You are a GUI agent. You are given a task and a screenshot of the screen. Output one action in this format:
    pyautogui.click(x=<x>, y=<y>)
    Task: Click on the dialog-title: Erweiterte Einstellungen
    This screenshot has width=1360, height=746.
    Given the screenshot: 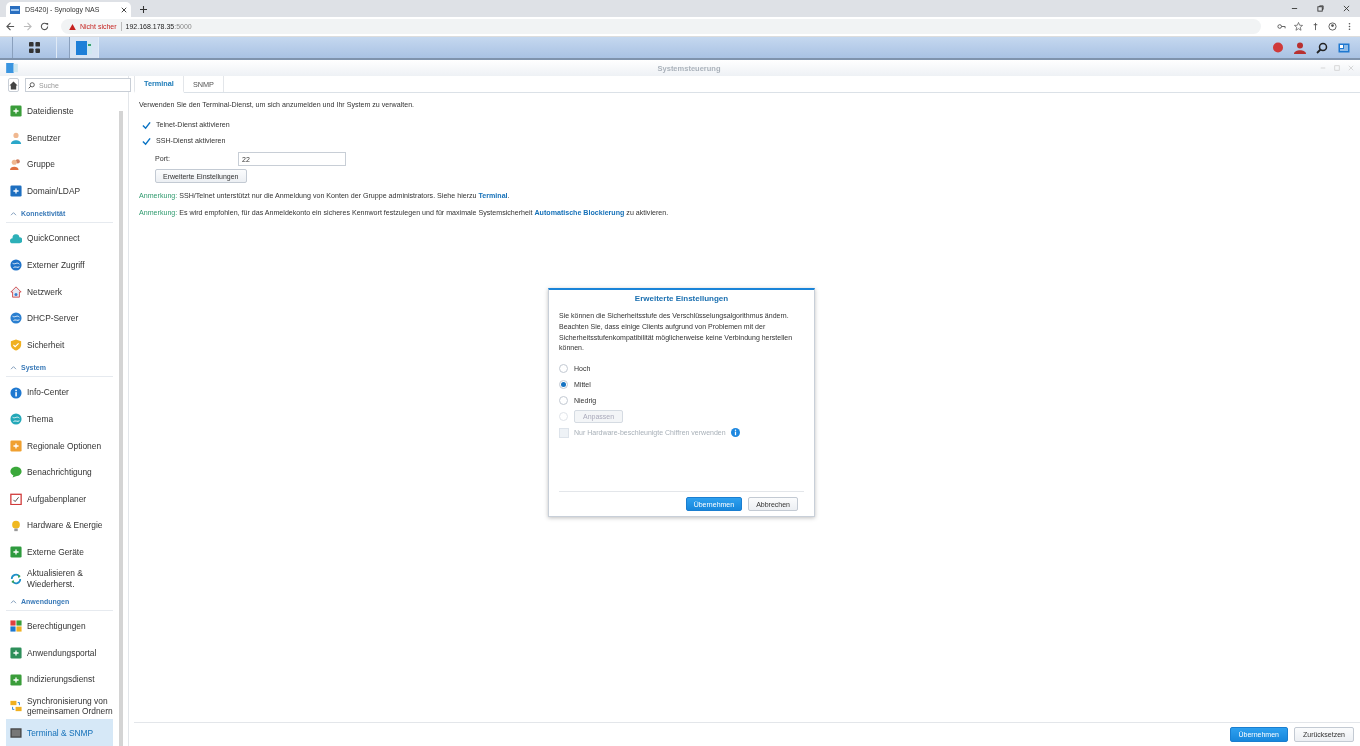 What is the action you would take?
    pyautogui.click(x=681, y=299)
    